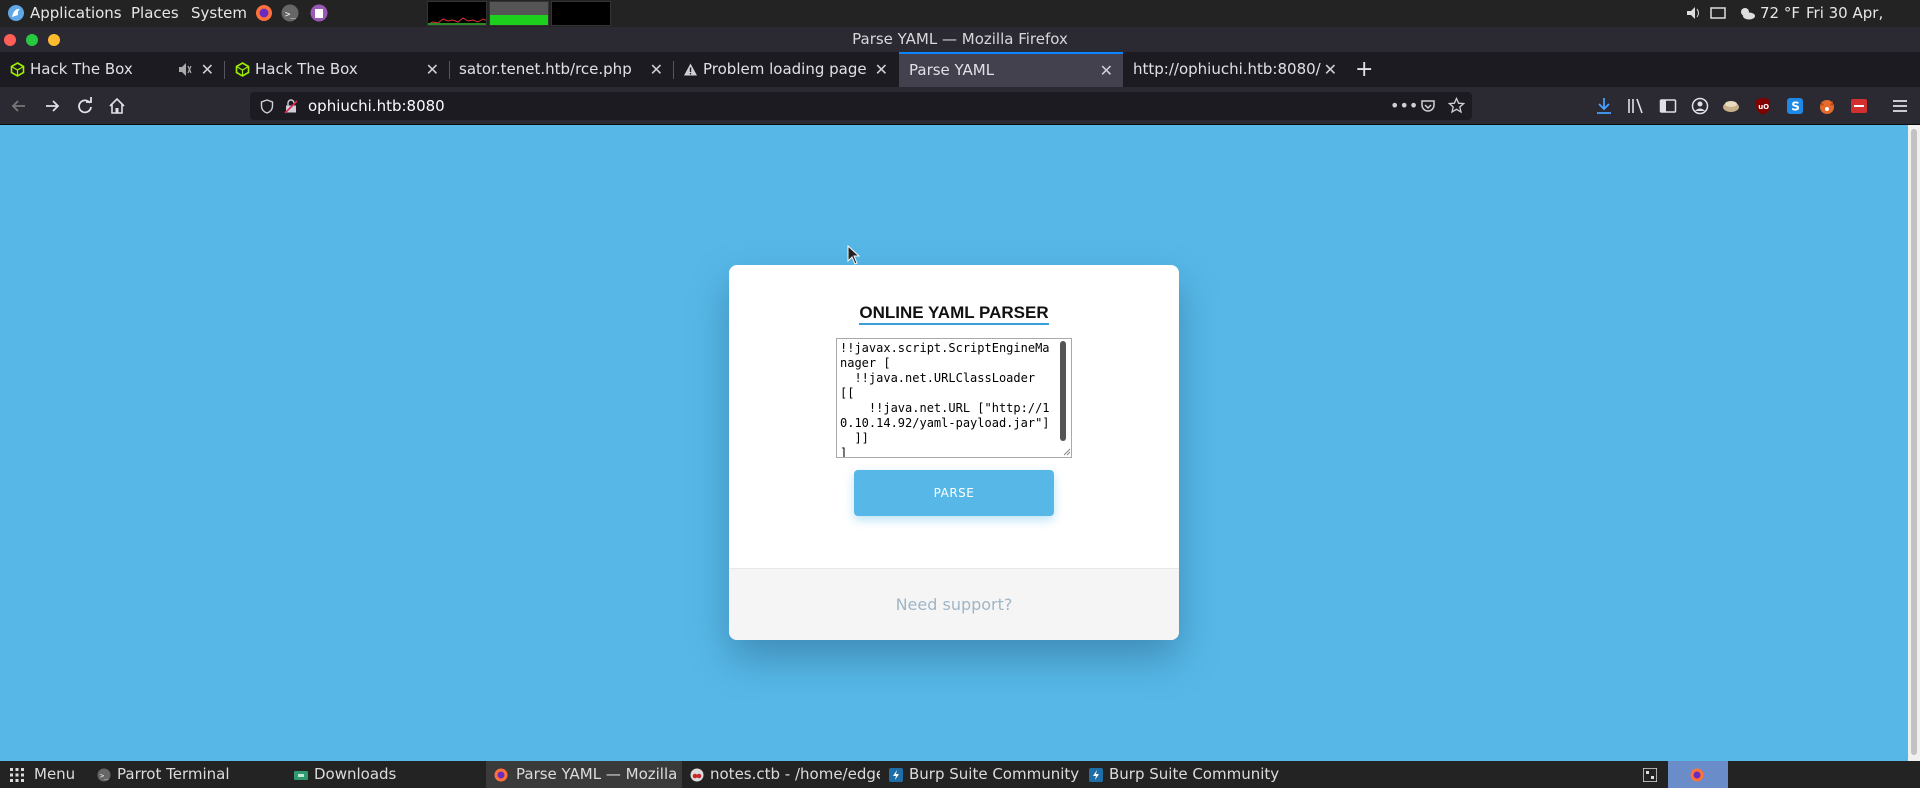 The image size is (1920, 788). I want to click on parrot-logo-icon, so click(16, 13).